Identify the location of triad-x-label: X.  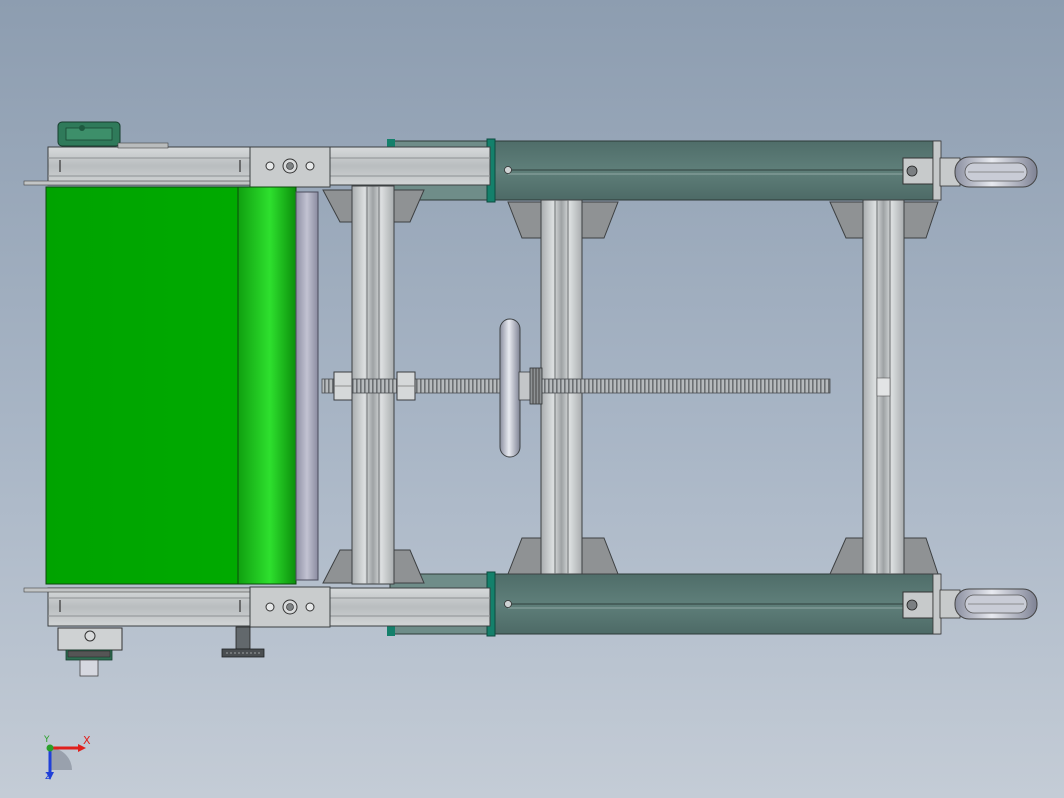
(87, 740).